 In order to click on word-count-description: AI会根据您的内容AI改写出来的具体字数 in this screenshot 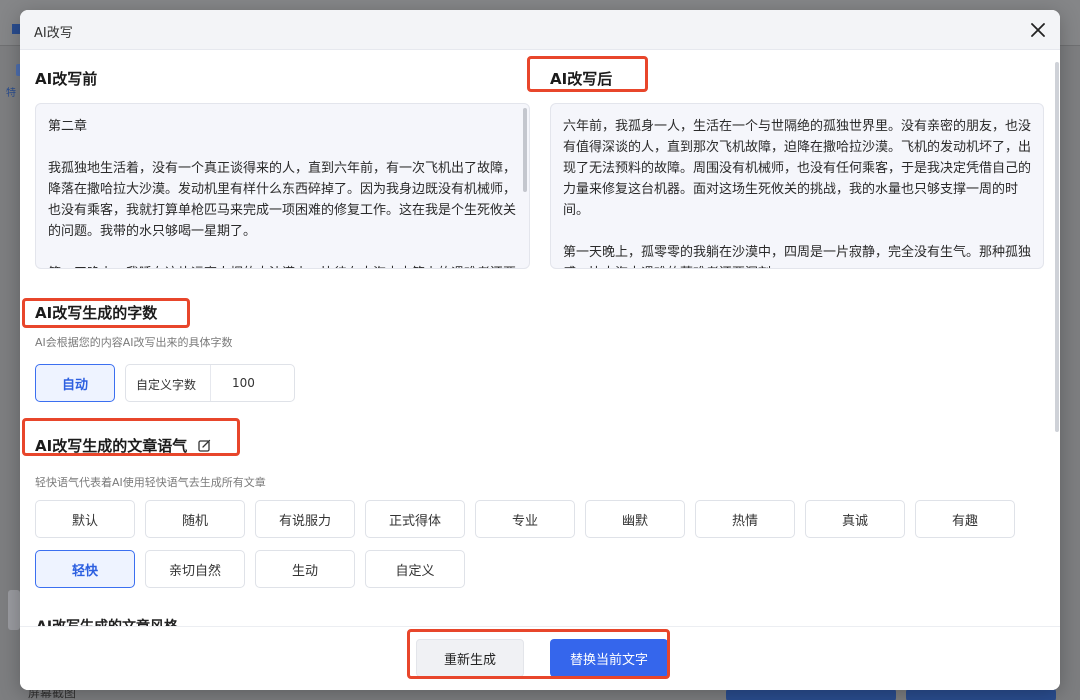, I will do `click(134, 342)`.